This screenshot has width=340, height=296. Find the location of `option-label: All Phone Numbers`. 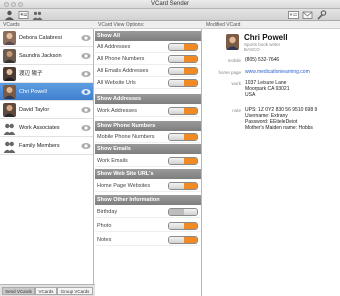

option-label: All Phone Numbers is located at coordinates (121, 59).